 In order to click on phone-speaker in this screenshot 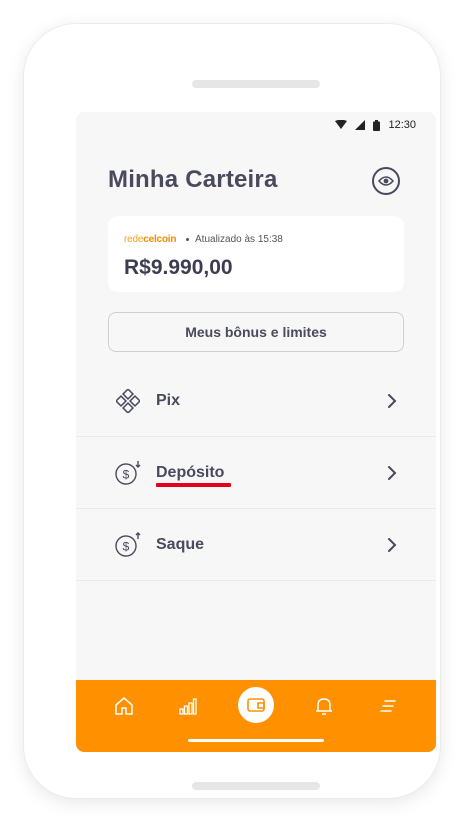, I will do `click(256, 84)`.